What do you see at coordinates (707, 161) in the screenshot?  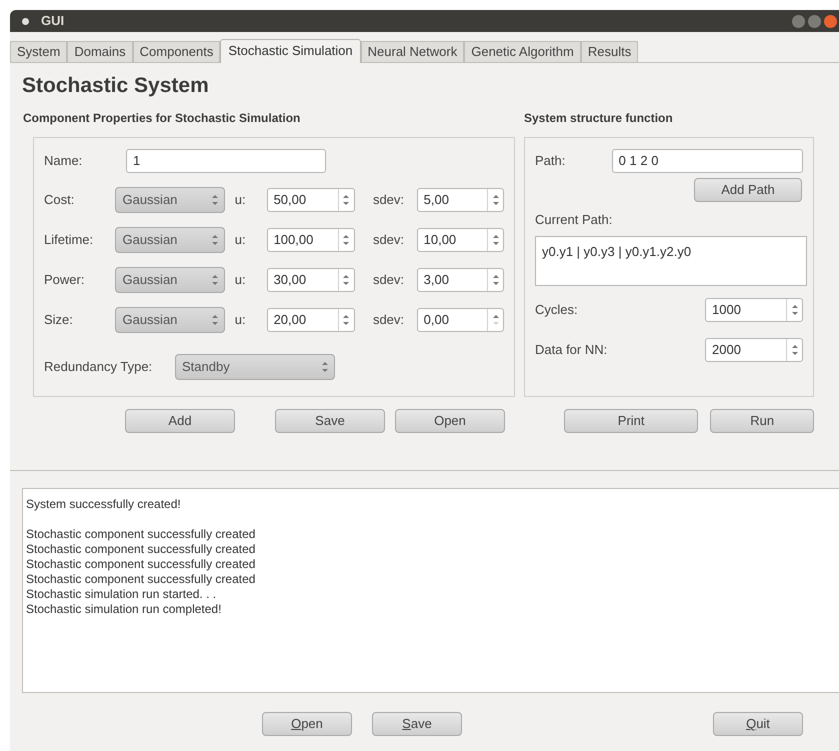 I see `path-field: 0 1 2 0` at bounding box center [707, 161].